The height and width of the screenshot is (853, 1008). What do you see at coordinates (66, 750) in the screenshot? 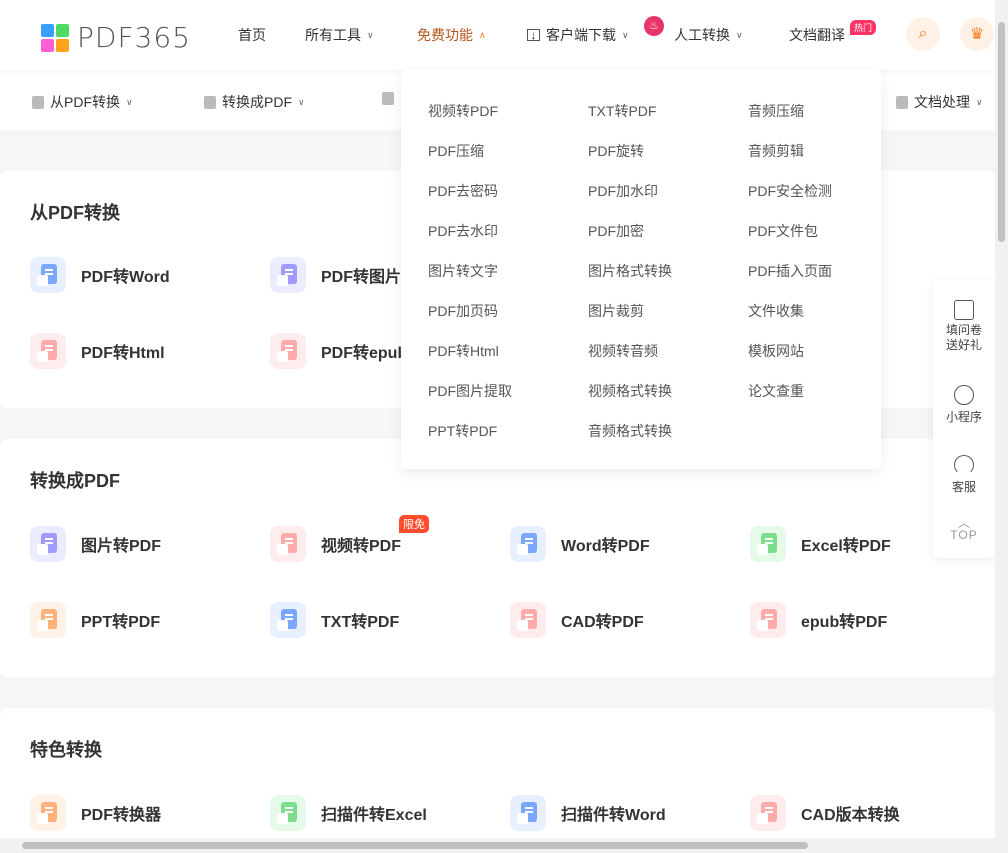
I see `section-title: 特色转换` at bounding box center [66, 750].